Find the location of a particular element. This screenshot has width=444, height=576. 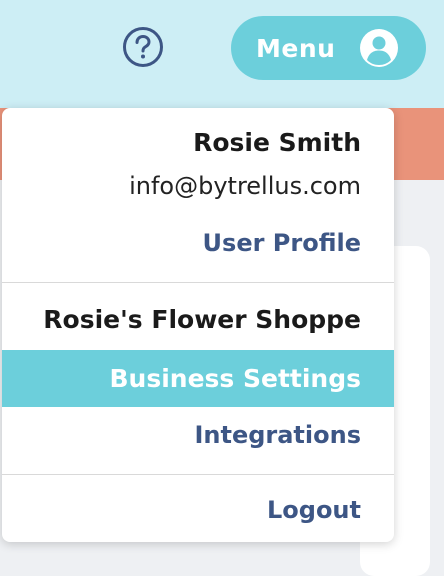

menu-button: Menu is located at coordinates (328, 48).